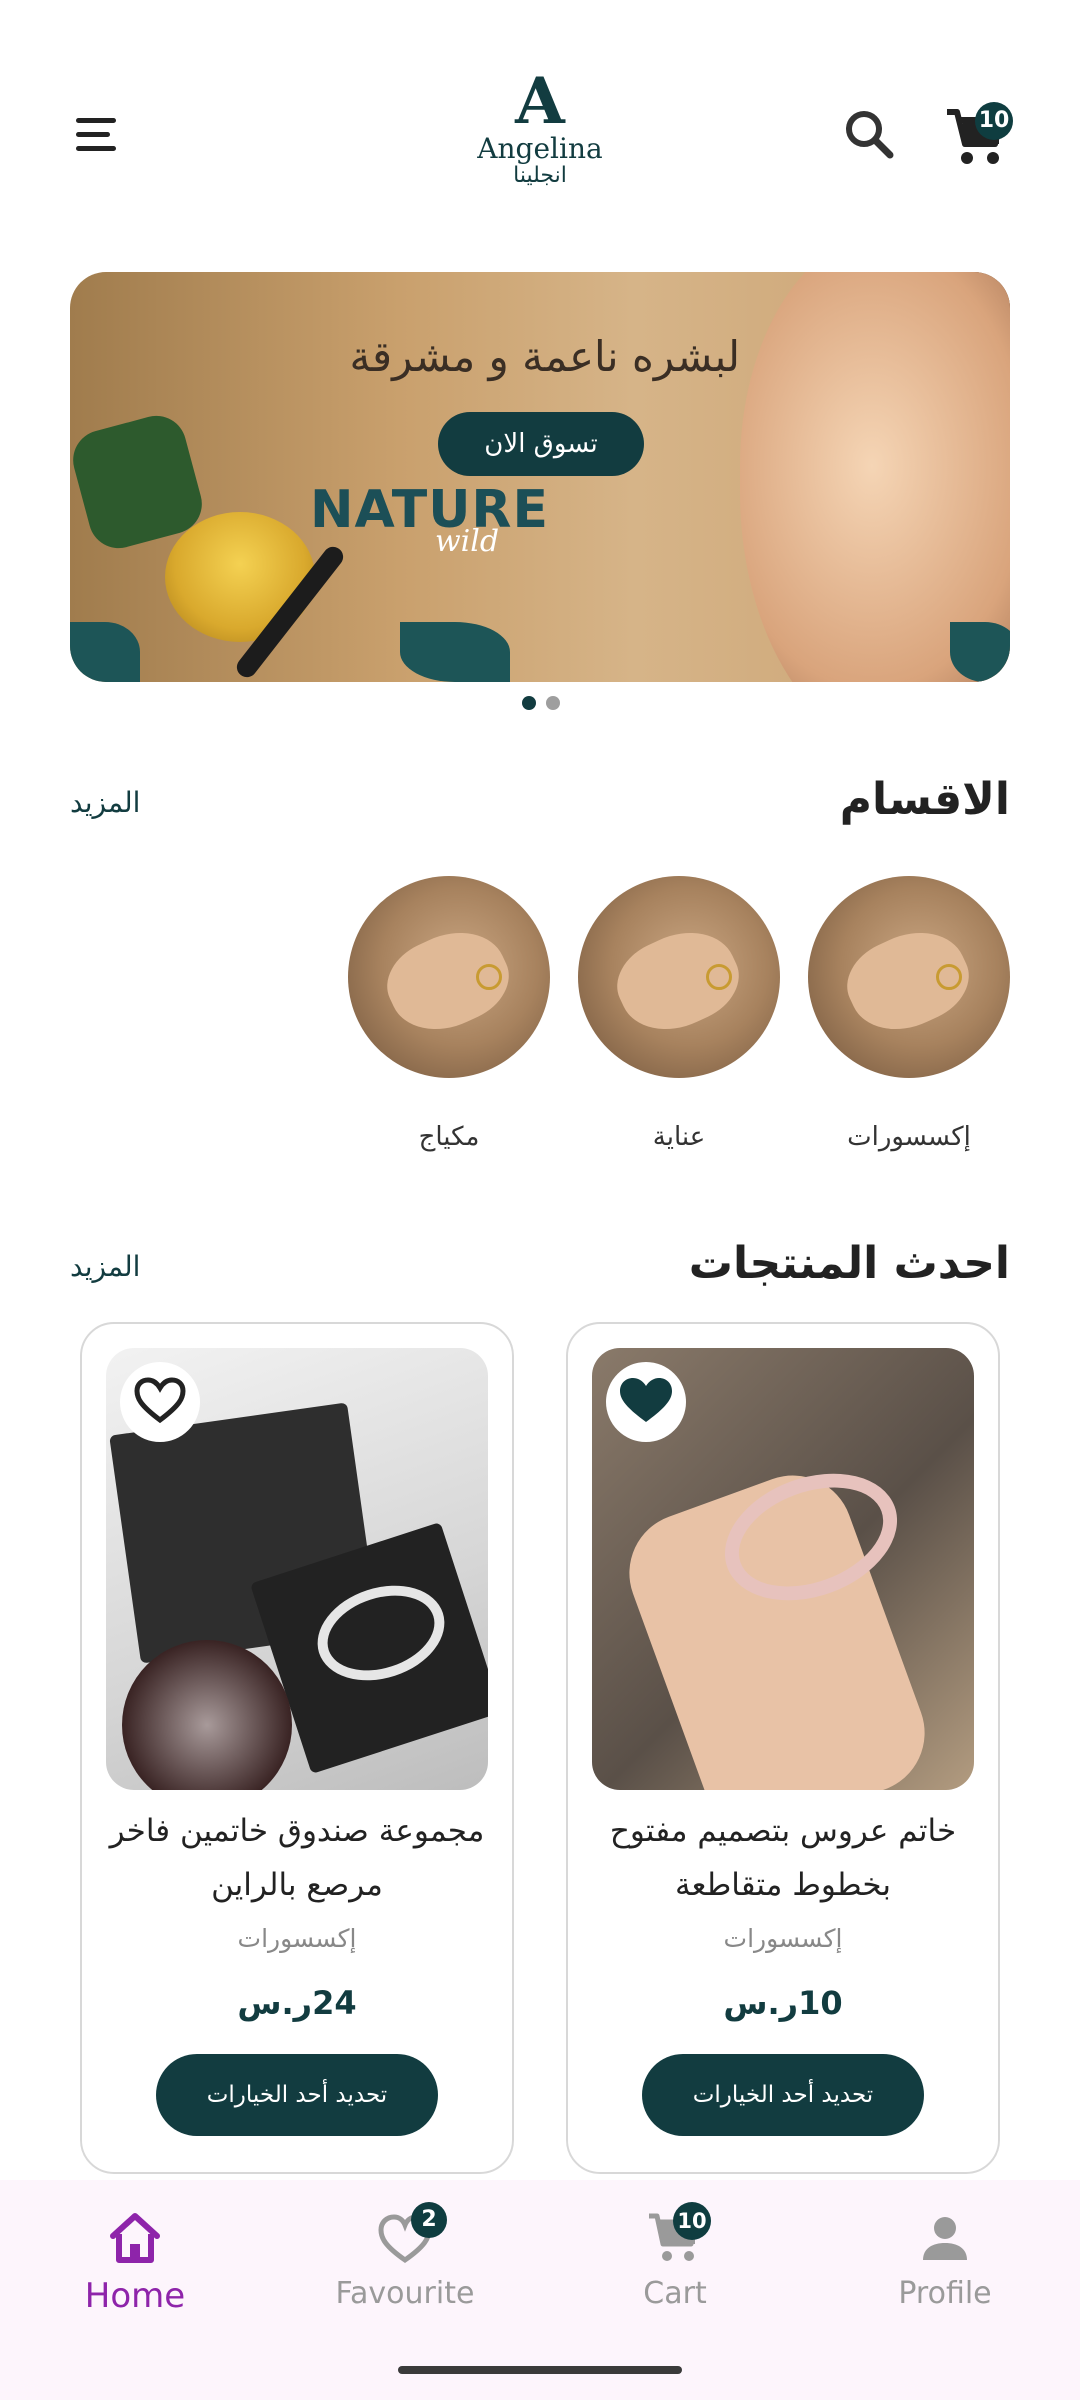 This screenshot has width=1080, height=2400. Describe the element at coordinates (467, 541) in the screenshot. I see `banner-brand-sub: wild` at that location.